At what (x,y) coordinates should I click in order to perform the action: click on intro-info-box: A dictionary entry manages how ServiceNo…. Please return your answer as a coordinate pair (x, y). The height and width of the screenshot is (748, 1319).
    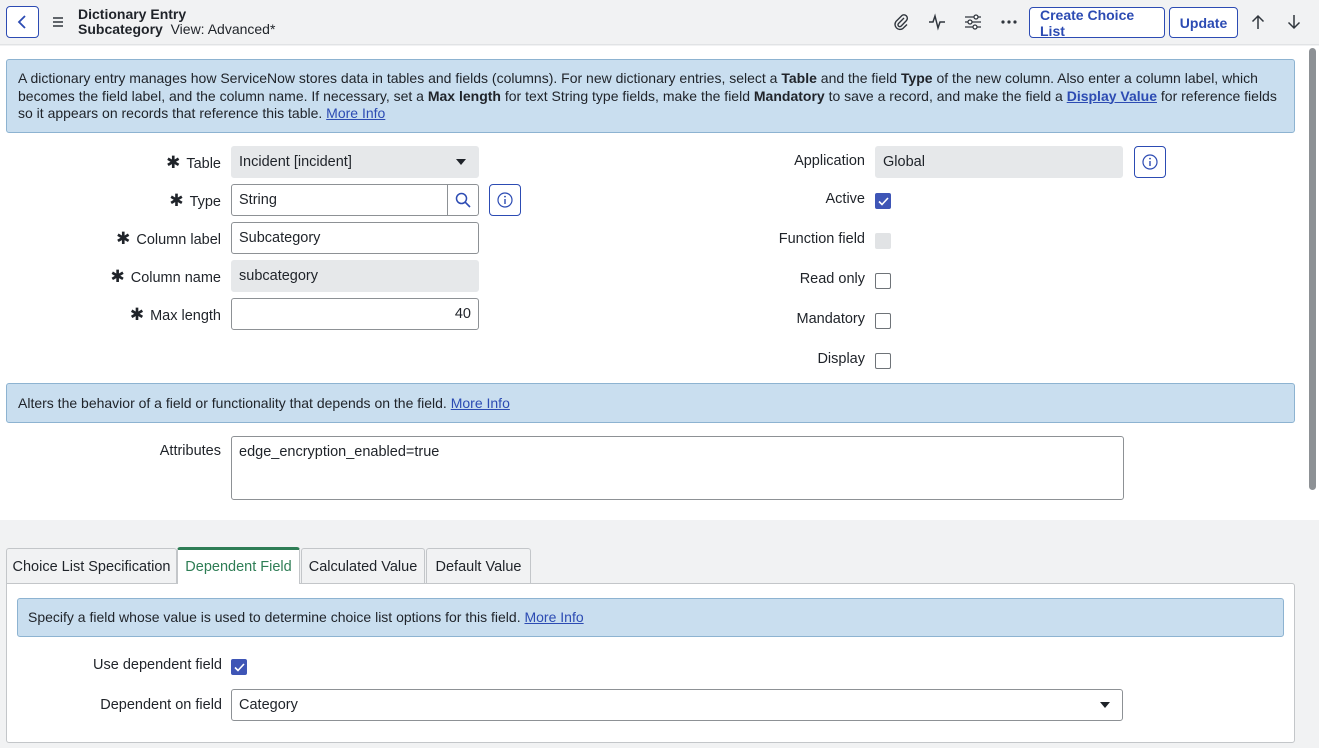
    Looking at the image, I should click on (650, 96).